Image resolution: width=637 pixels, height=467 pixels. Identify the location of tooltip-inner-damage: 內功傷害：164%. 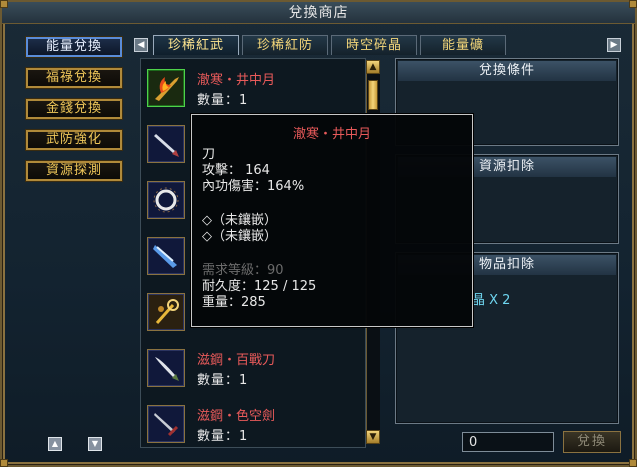
(253, 186).